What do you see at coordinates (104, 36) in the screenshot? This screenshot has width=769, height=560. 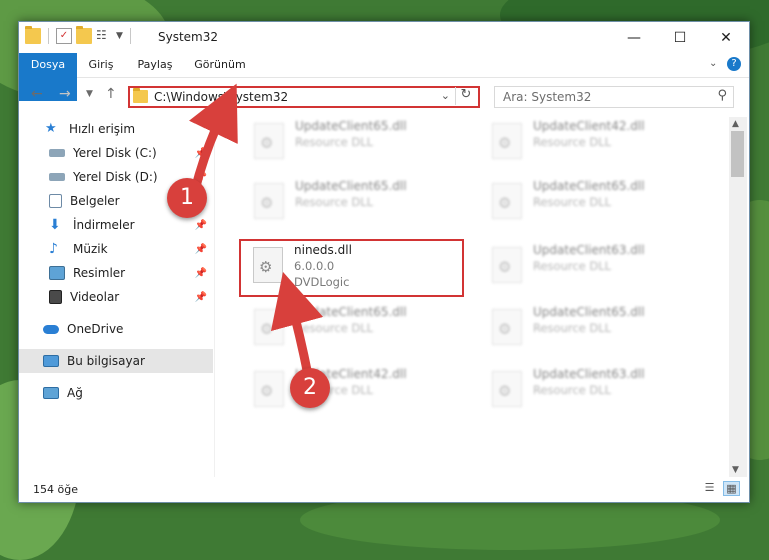 I see `customize-icon: ☷` at bounding box center [104, 36].